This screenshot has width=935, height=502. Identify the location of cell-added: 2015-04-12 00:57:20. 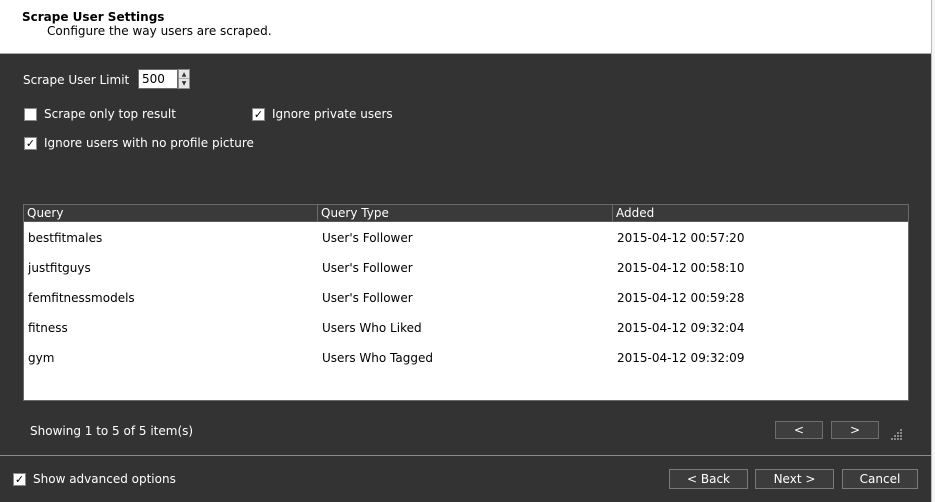
(681, 238).